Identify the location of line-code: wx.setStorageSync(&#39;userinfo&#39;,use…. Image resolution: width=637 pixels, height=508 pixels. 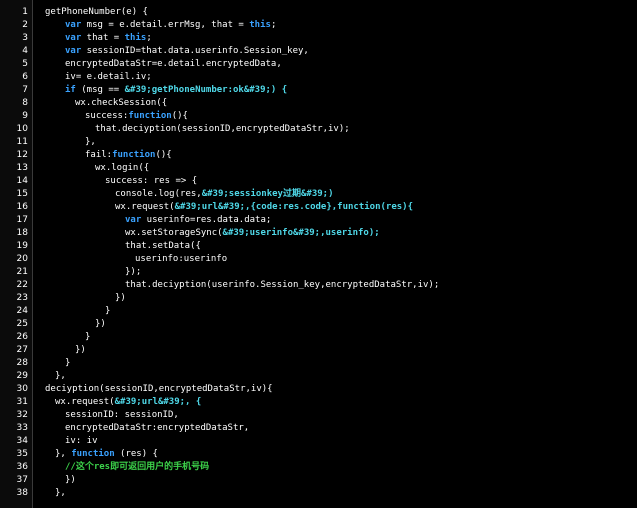
(252, 233).